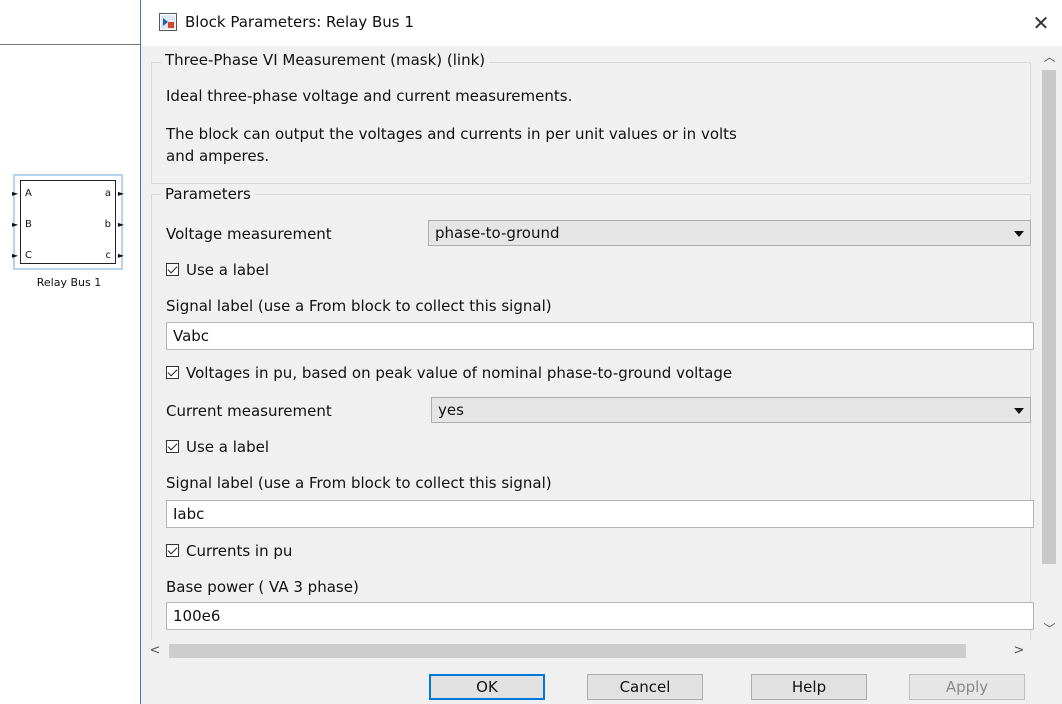 The image size is (1062, 704). Describe the element at coordinates (208, 194) in the screenshot. I see `parameters-legend: Parameters` at that location.